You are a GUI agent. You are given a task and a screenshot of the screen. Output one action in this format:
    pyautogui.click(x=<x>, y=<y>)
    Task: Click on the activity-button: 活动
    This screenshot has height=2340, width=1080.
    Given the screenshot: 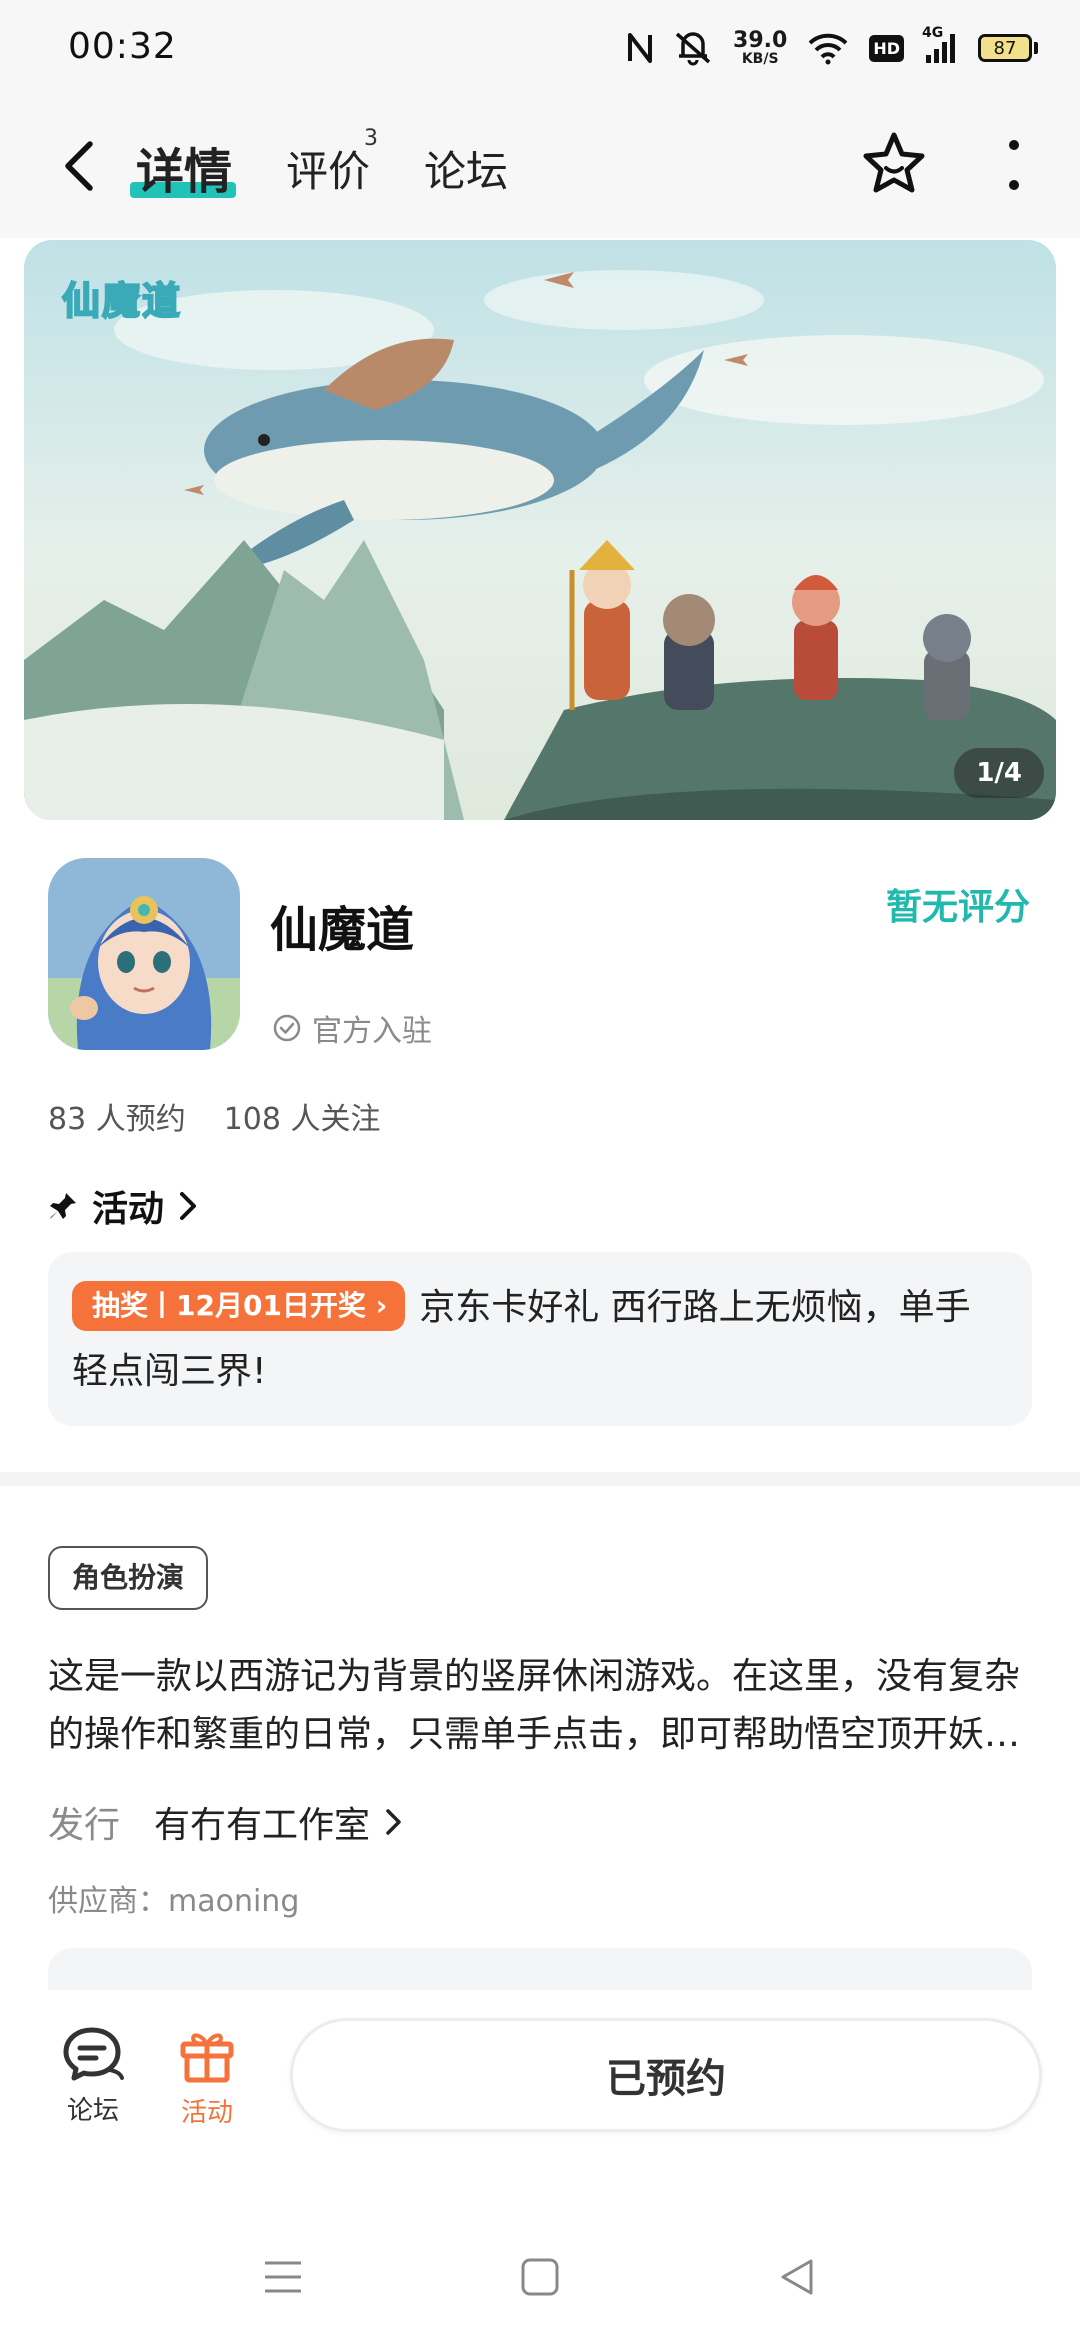 What is the action you would take?
    pyautogui.click(x=207, y=2077)
    